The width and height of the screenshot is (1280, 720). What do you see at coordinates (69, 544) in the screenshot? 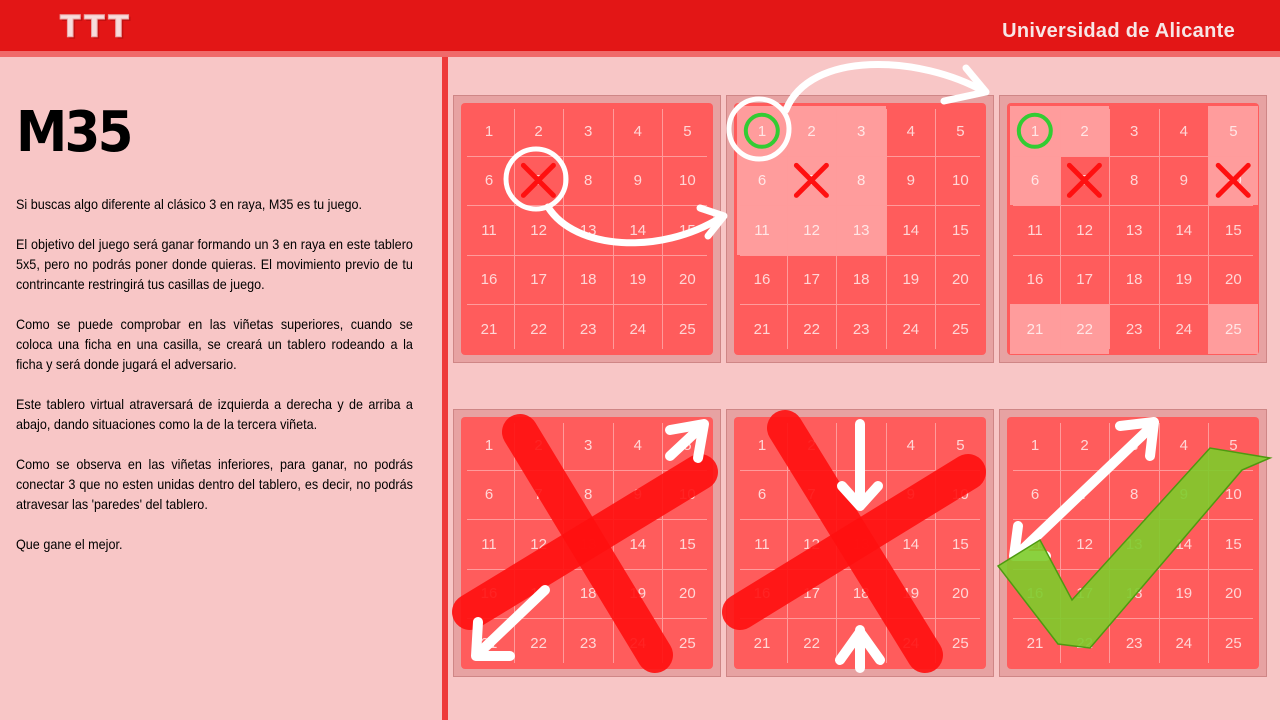
I see `paragraph: Que gane el mejor.` at bounding box center [69, 544].